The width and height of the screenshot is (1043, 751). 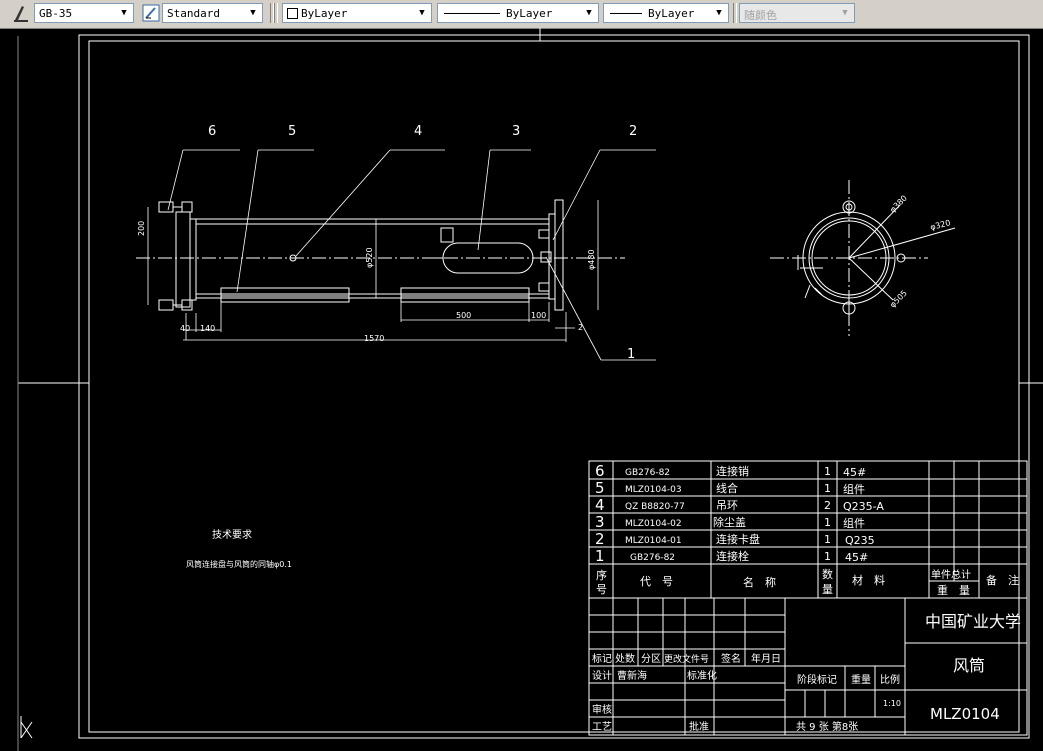 I want to click on balloon-6: 6, so click(x=212, y=131).